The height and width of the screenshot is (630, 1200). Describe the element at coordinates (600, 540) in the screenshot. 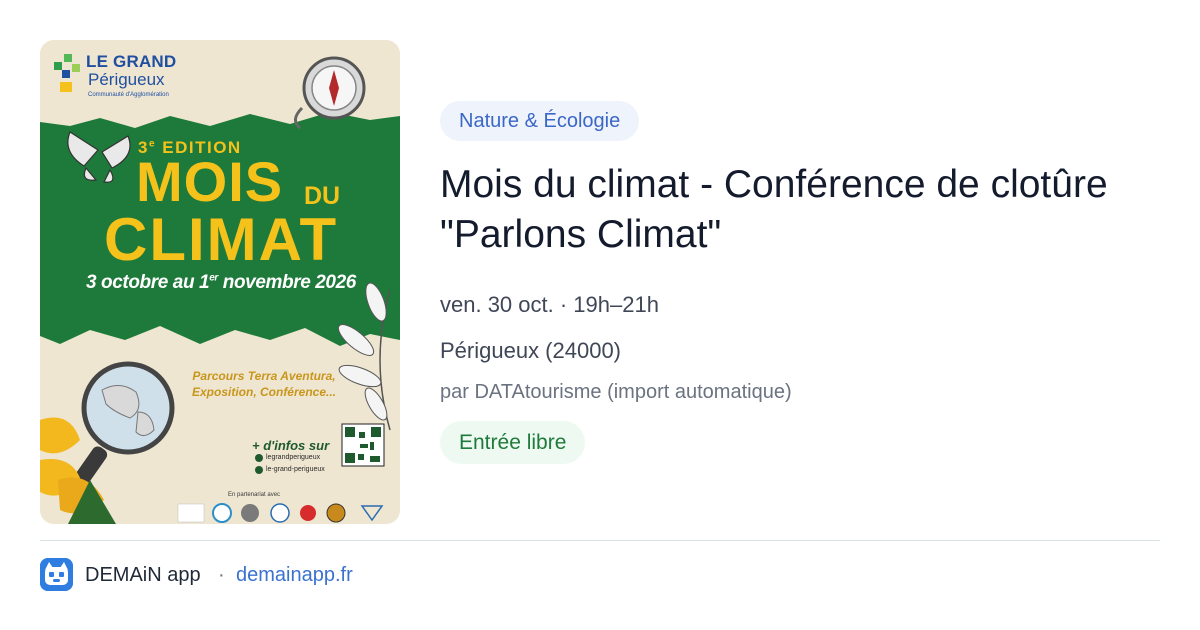

I see `footer-divider` at that location.